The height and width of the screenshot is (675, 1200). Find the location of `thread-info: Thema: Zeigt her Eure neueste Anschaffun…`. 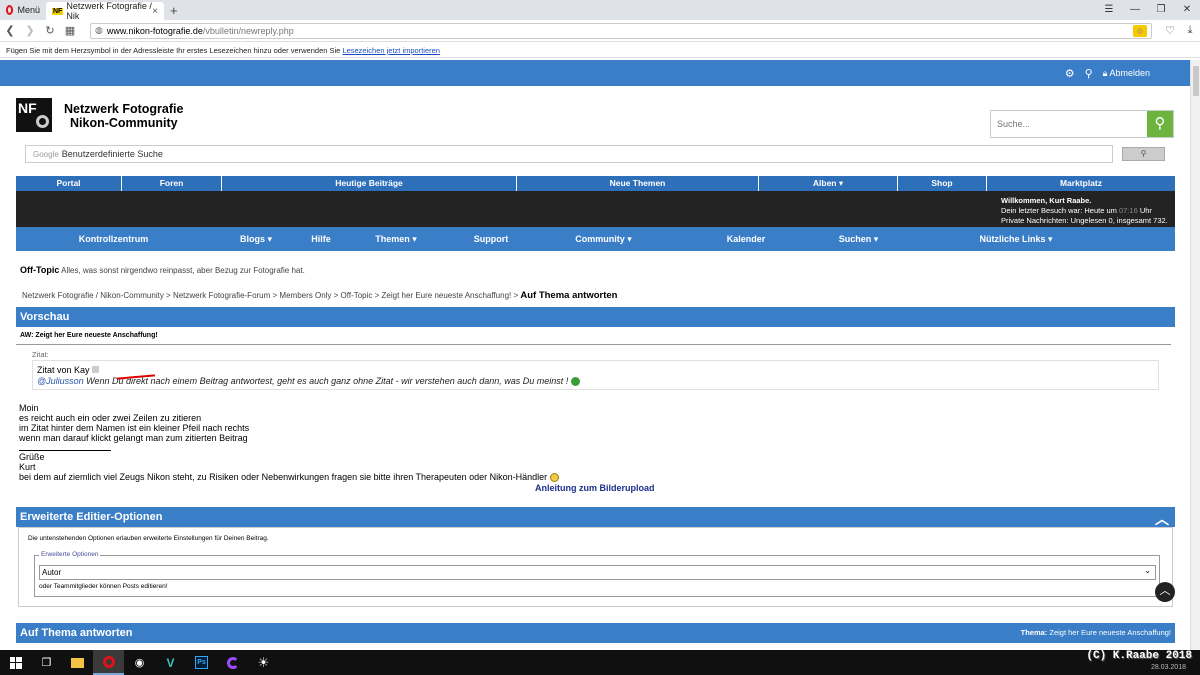

thread-info: Thema: Zeigt her Eure neueste Anschaffun… is located at coordinates (1096, 633).